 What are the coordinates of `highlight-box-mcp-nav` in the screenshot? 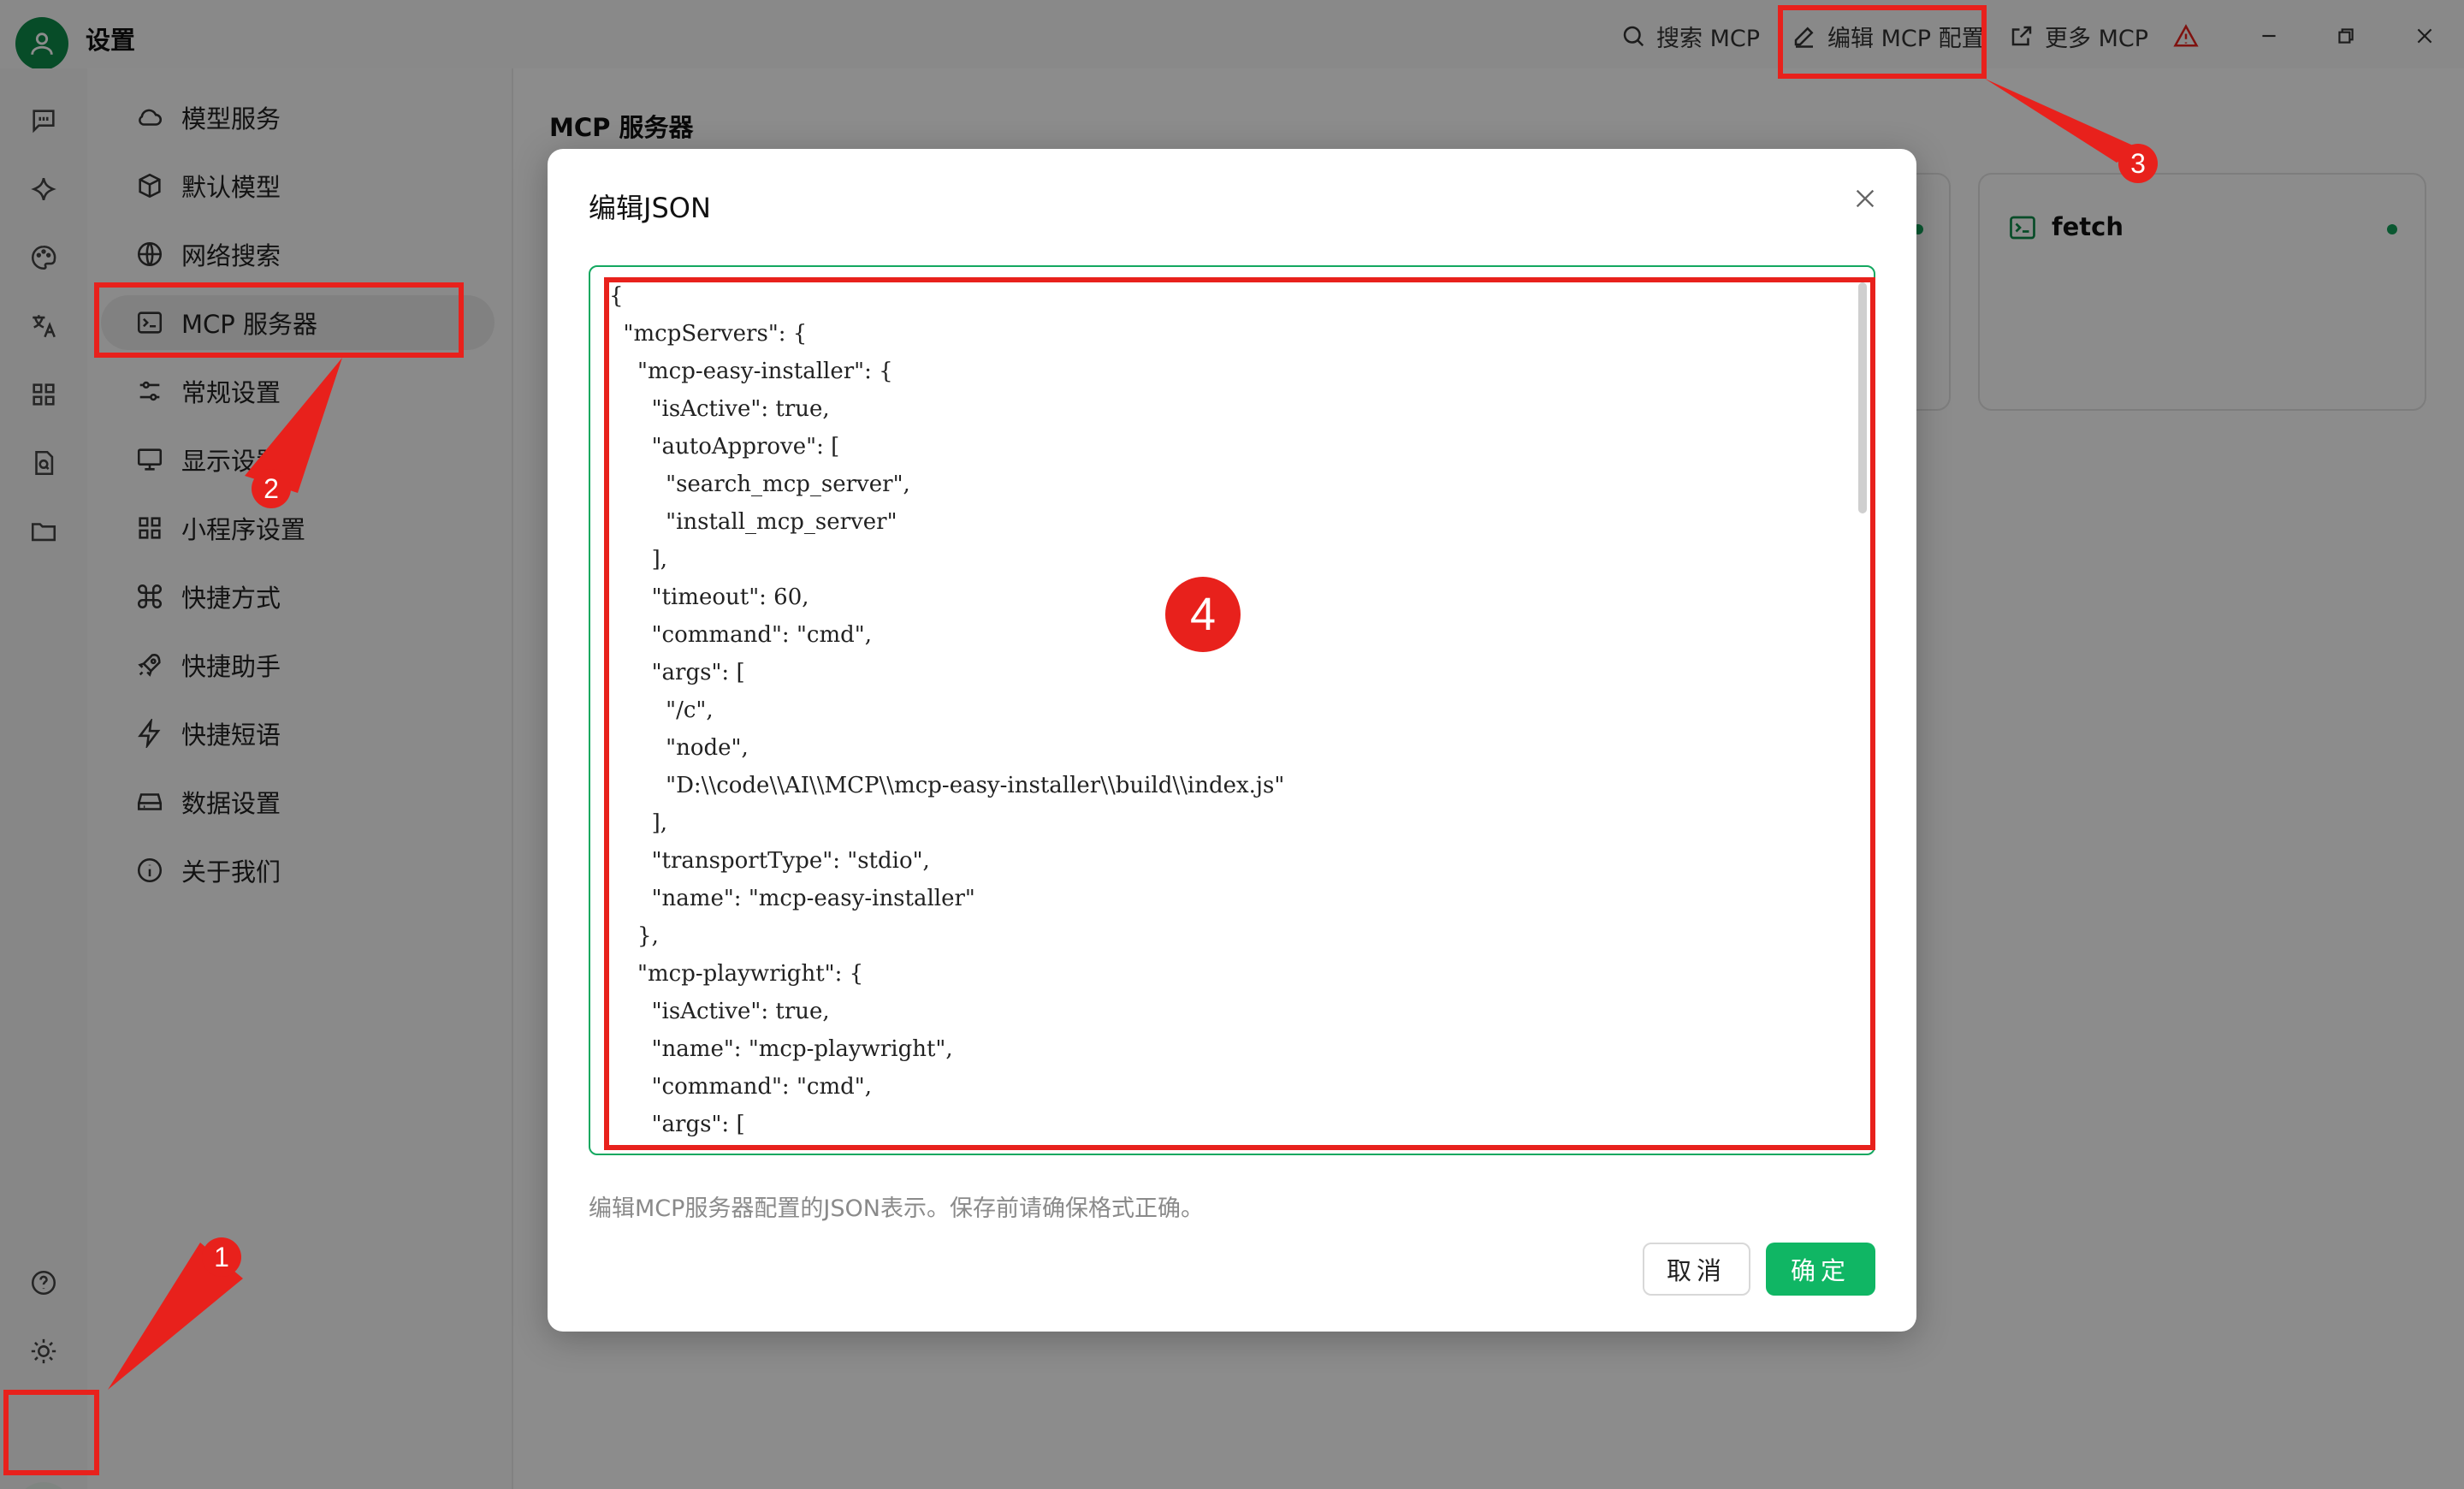 It's located at (279, 320).